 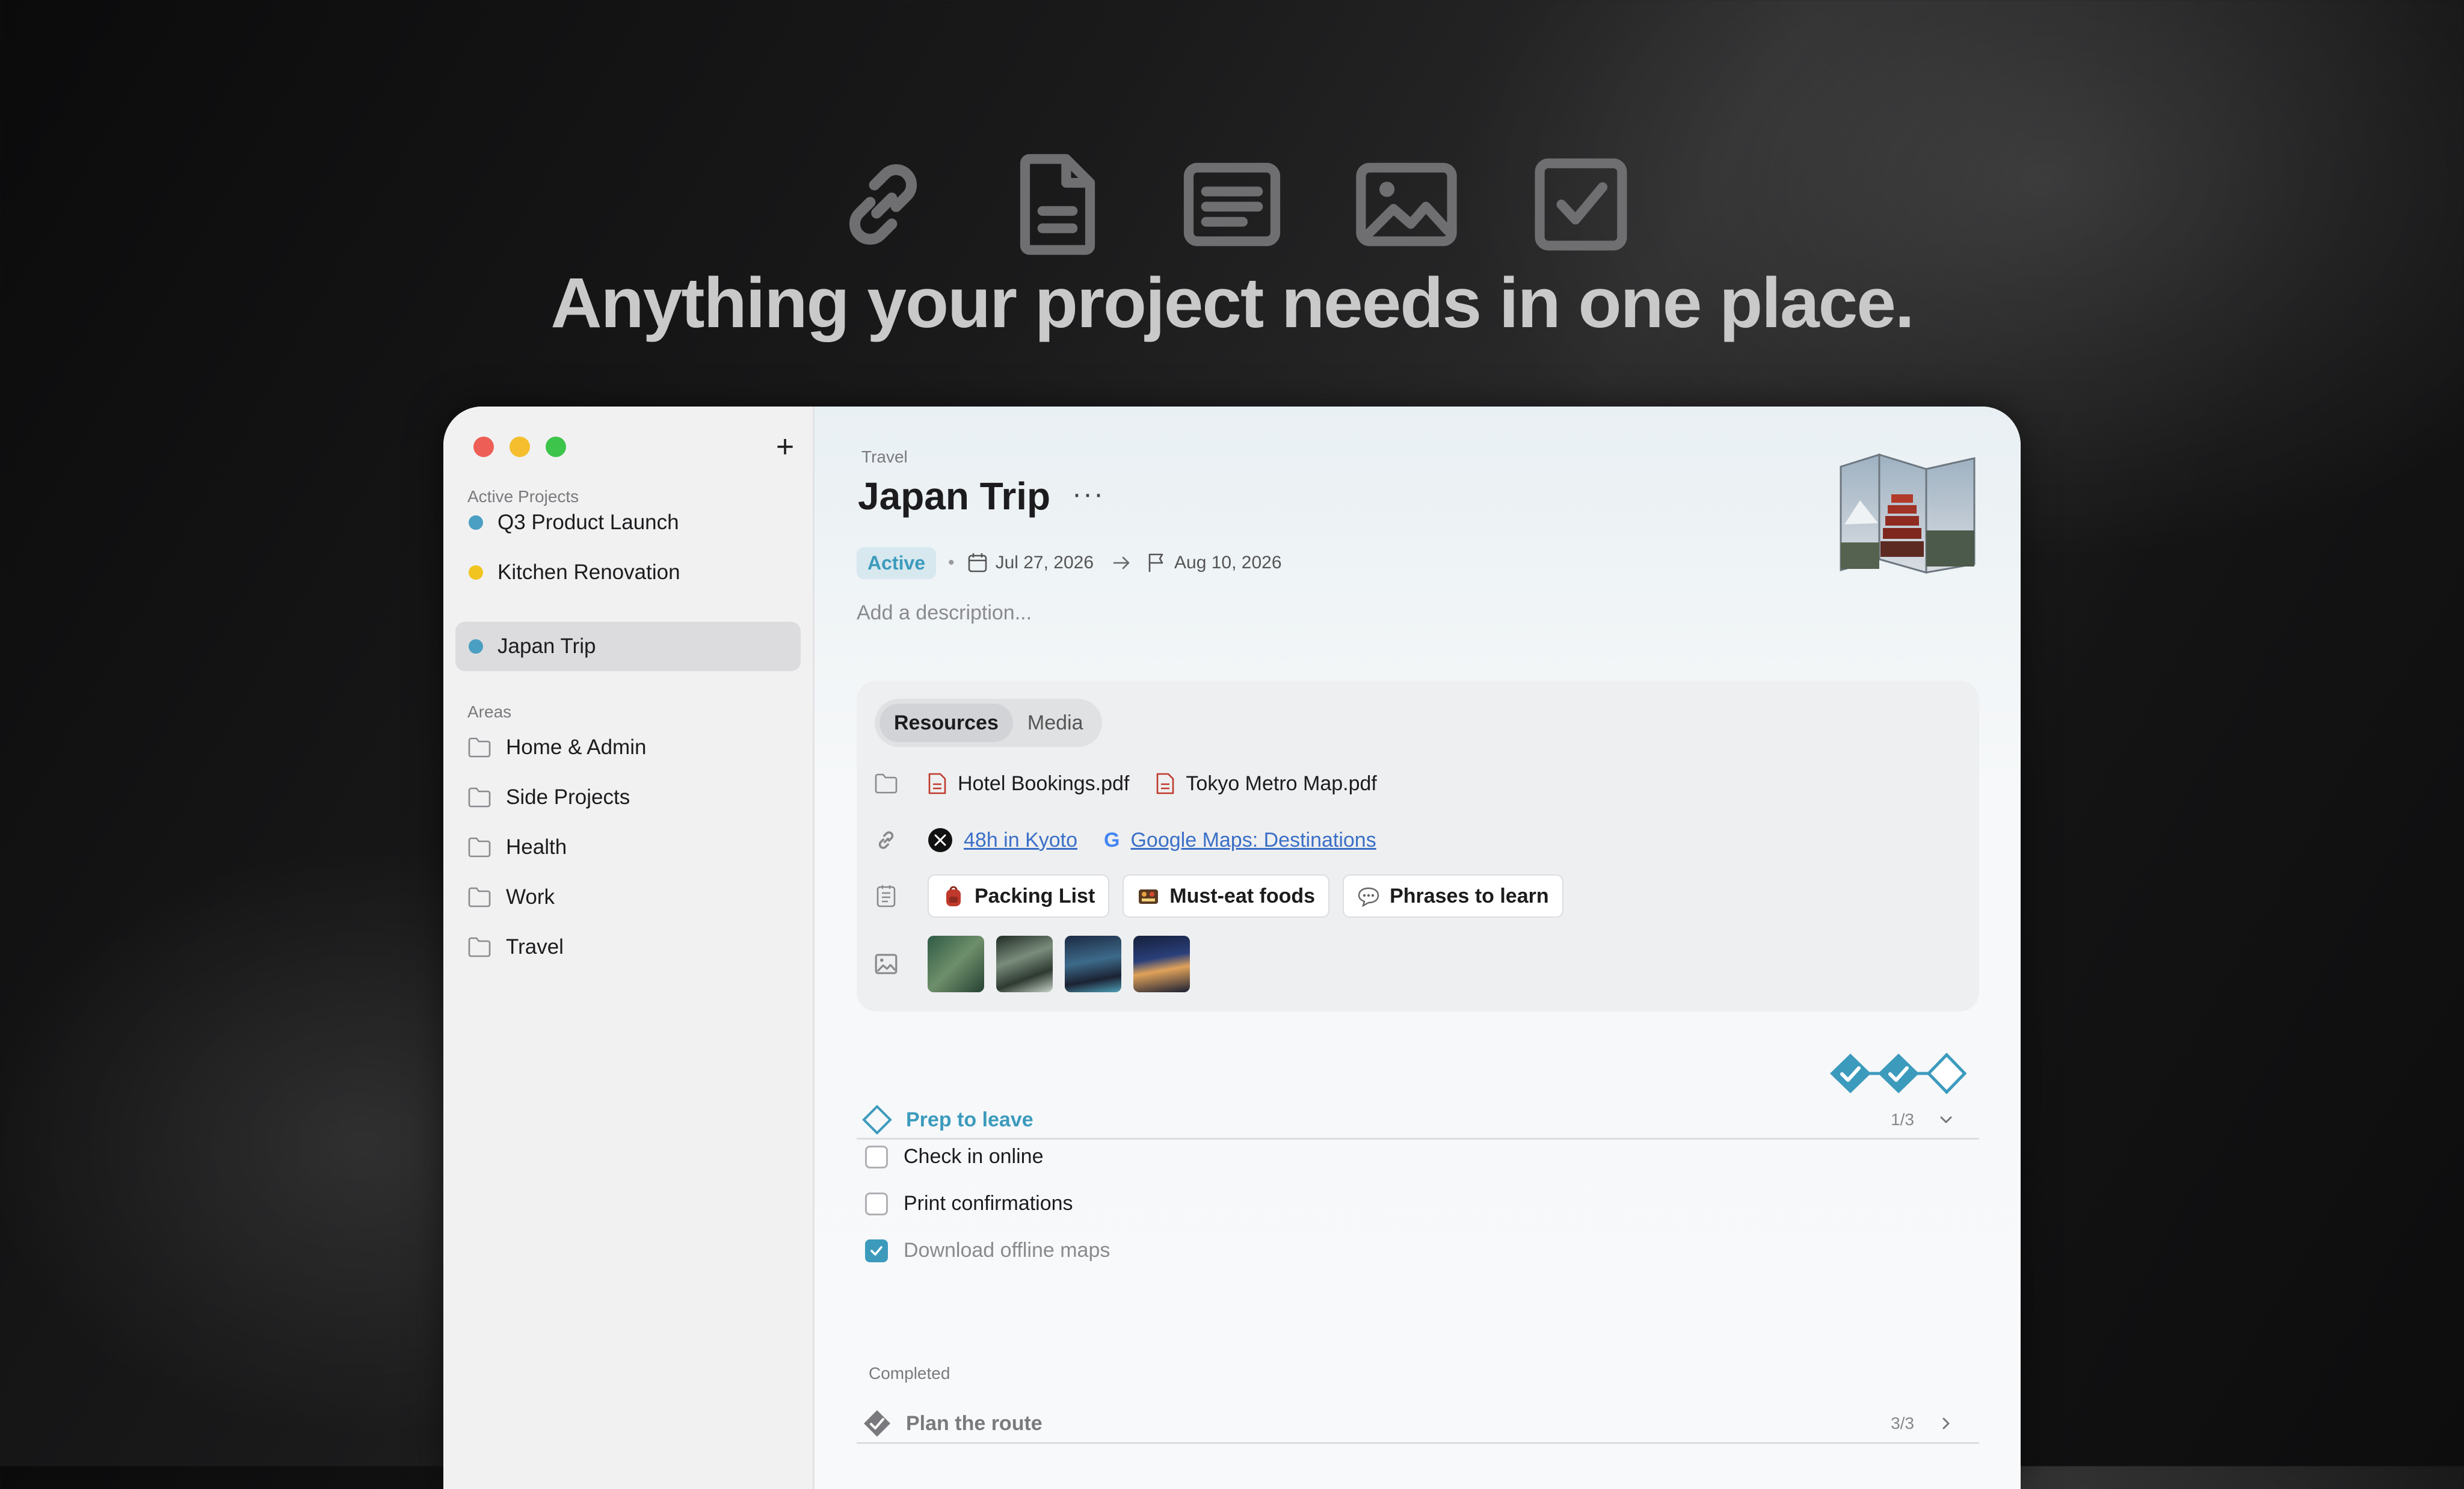 What do you see at coordinates (876, 1250) in the screenshot?
I see `task-checkbox-checked` at bounding box center [876, 1250].